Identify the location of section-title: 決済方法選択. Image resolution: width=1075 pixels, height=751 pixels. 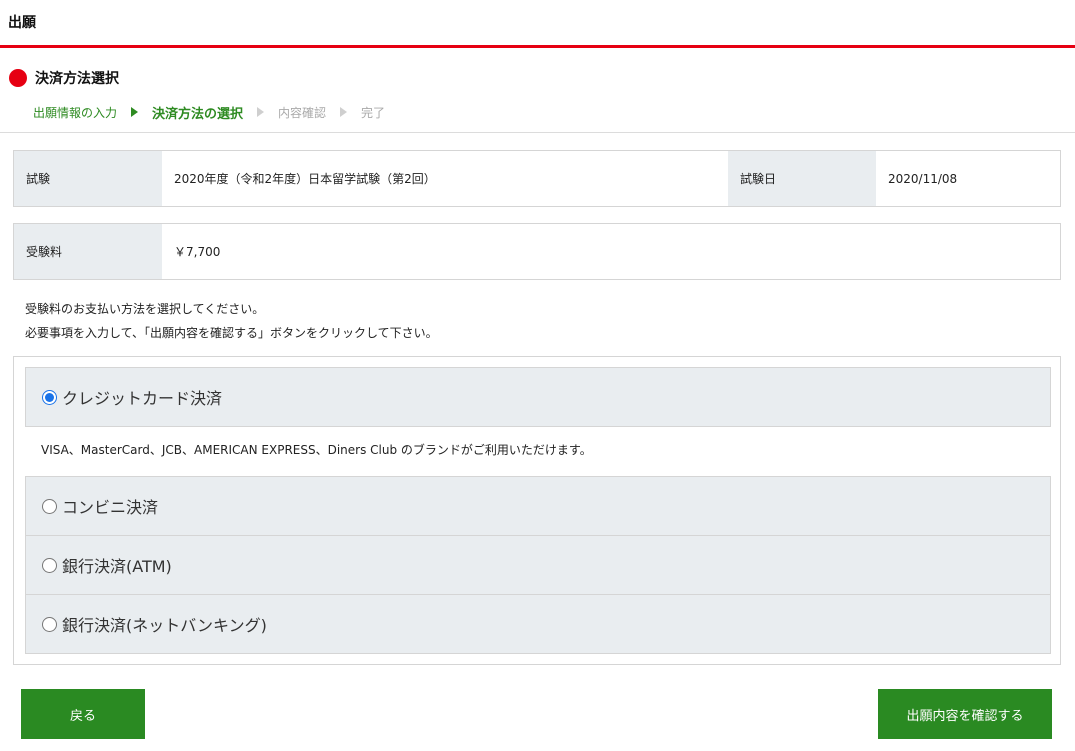
(77, 79).